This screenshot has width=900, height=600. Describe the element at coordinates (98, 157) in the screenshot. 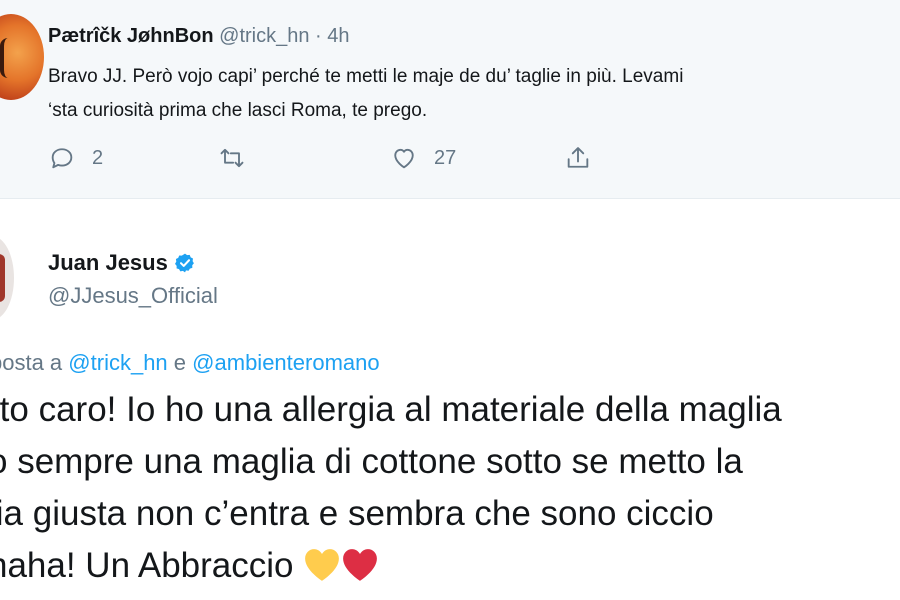

I see `reply-count: 2` at that location.